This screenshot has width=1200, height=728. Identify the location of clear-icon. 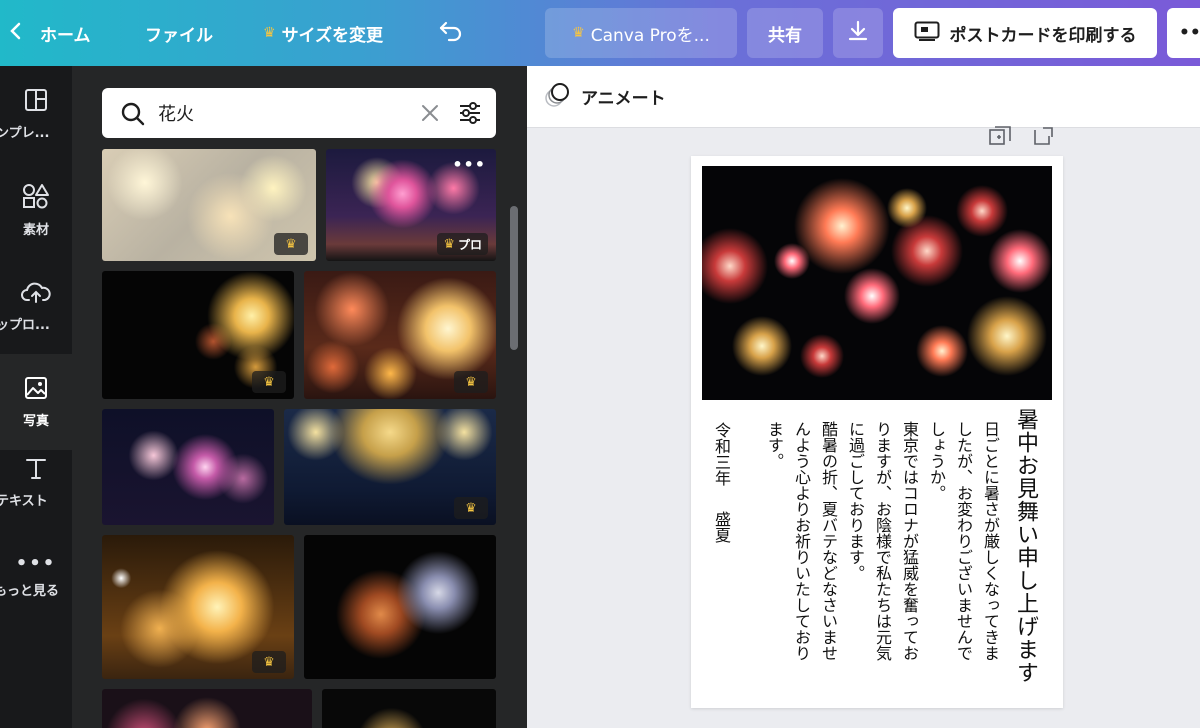
(430, 115).